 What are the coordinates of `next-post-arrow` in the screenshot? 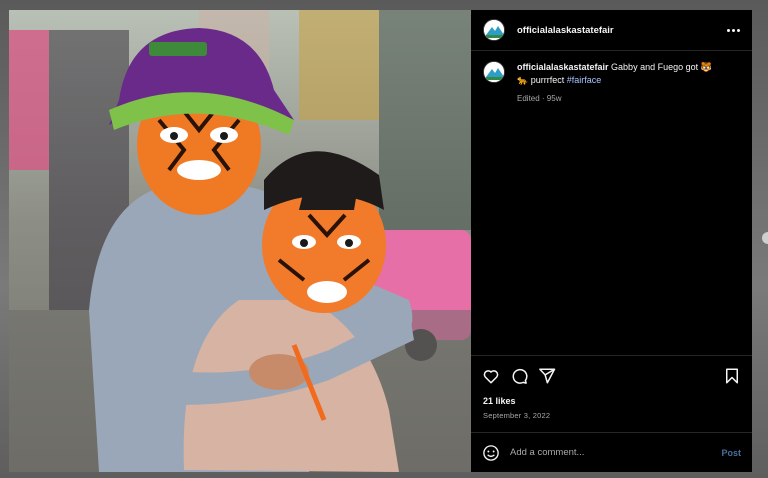 It's located at (765, 238).